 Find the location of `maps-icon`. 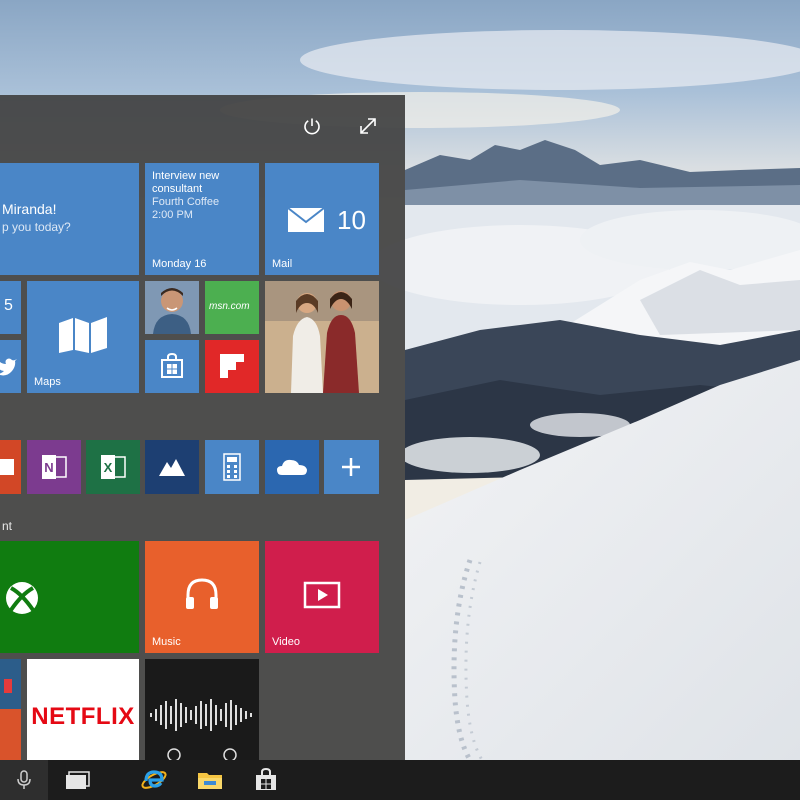

maps-icon is located at coordinates (83, 335).